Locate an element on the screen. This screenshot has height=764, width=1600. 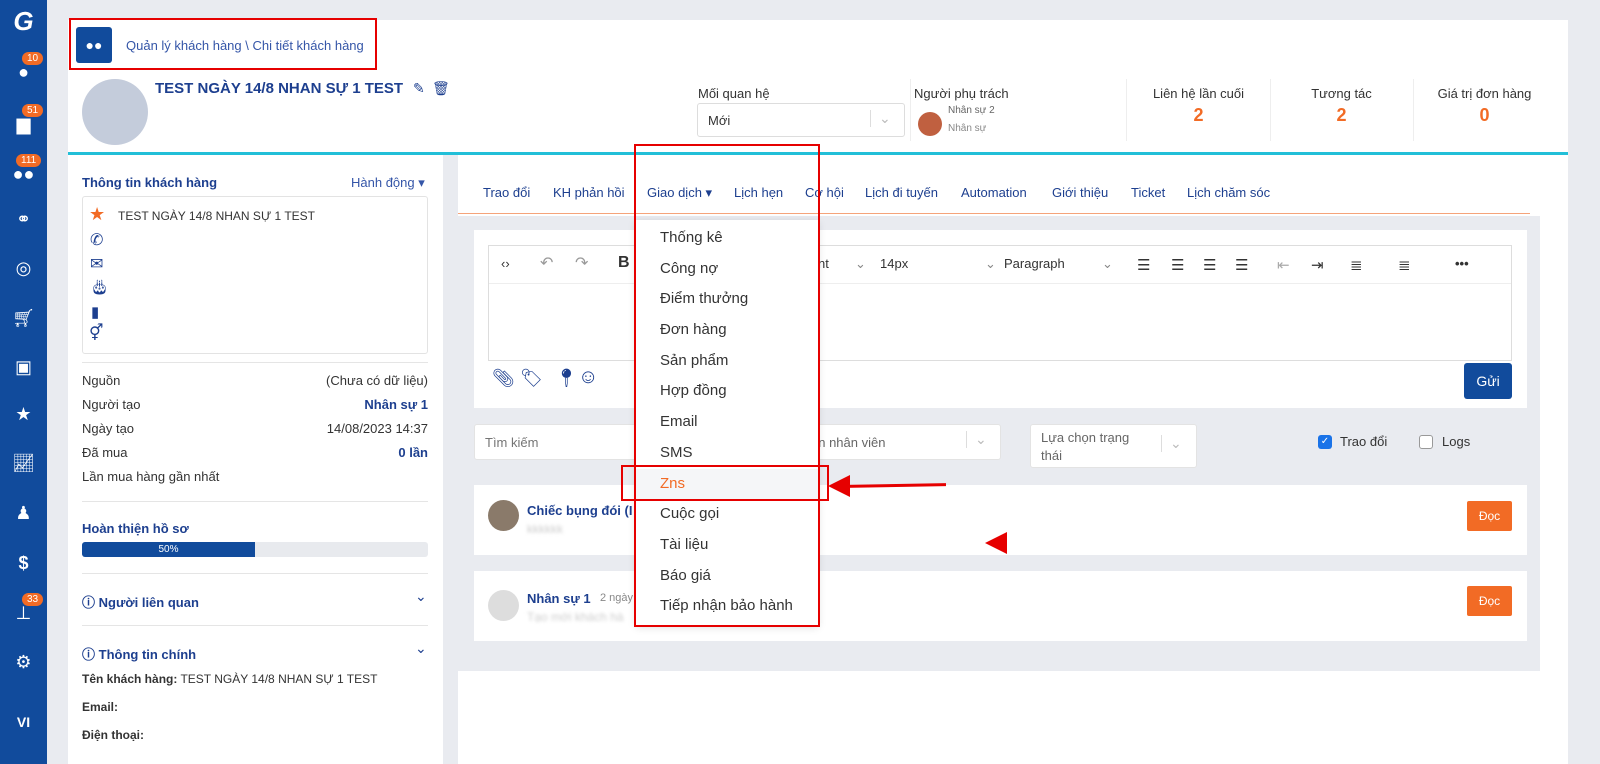
feed-author: Chiếc bụng đói (I is located at coordinates (579, 510).